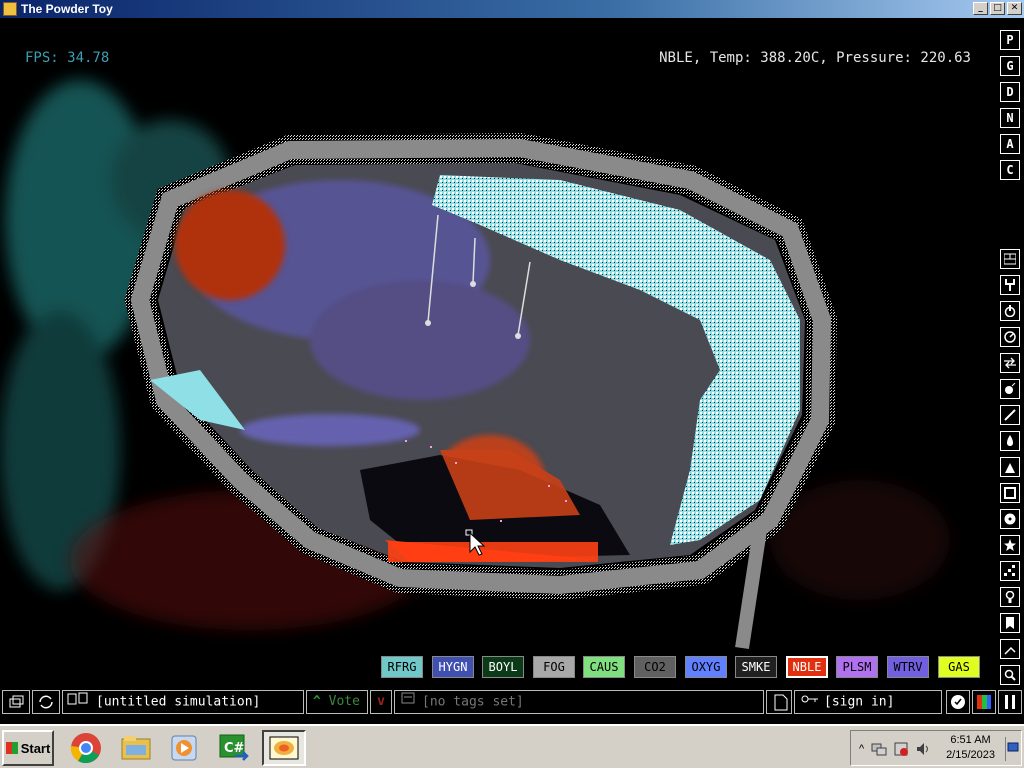 This screenshot has height=768, width=1024. I want to click on title-bar: The Powder Toy _ □ ✕, so click(512, 9).